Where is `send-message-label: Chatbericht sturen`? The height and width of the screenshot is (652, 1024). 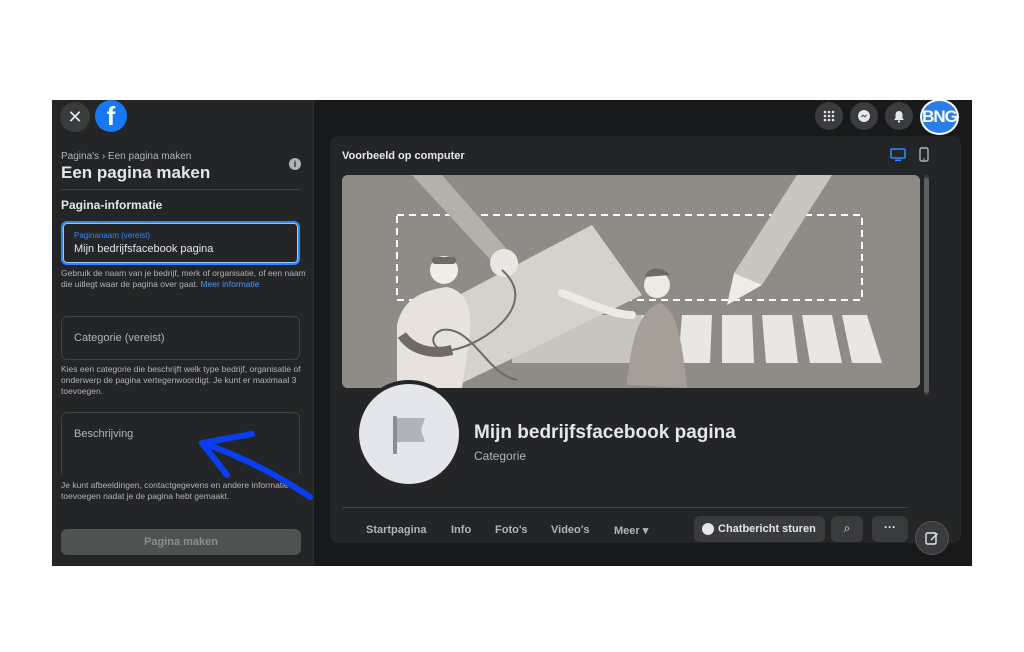 send-message-label: Chatbericht sturen is located at coordinates (767, 529).